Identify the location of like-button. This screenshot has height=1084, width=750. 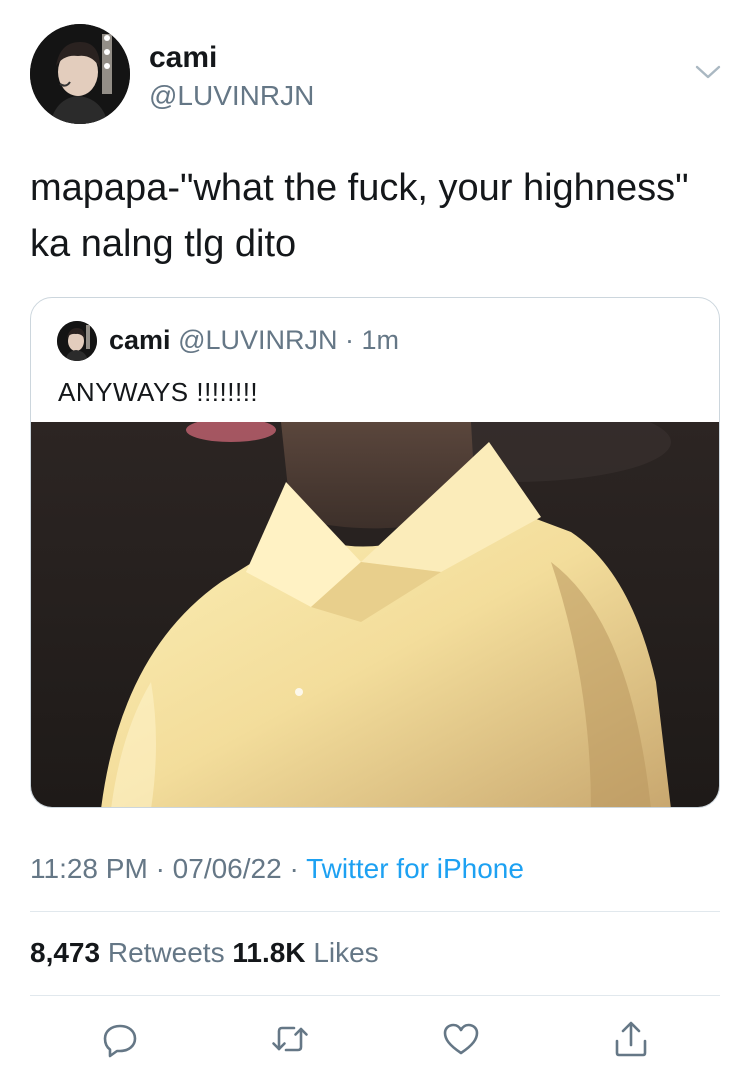
(461, 1039).